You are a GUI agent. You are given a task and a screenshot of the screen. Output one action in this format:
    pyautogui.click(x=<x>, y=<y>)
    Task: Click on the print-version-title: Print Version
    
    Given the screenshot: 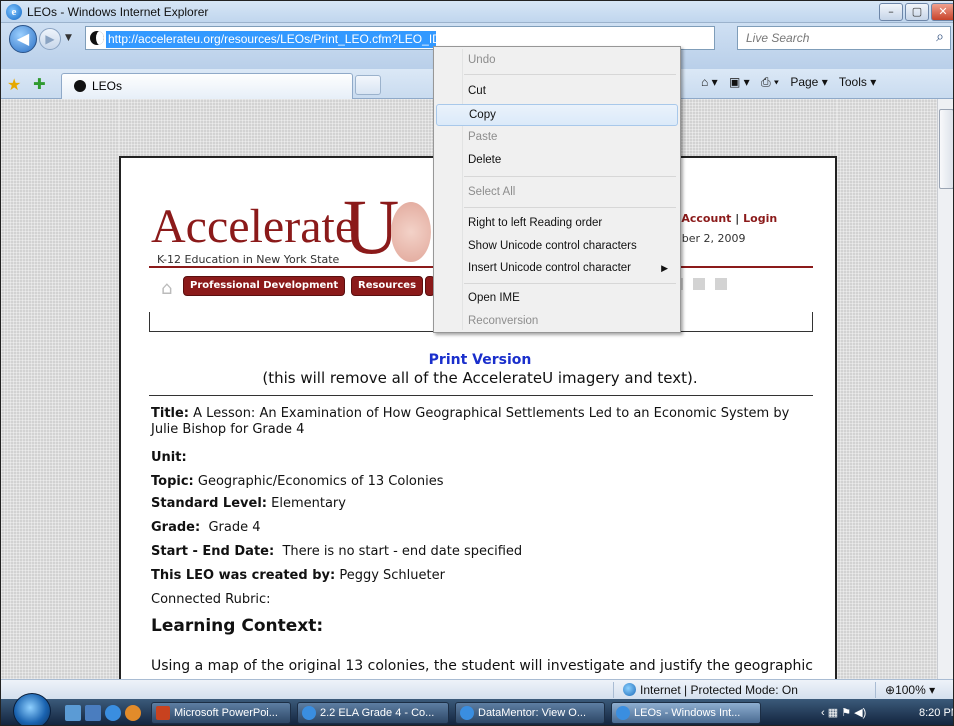 What is the action you would take?
    pyautogui.click(x=480, y=360)
    